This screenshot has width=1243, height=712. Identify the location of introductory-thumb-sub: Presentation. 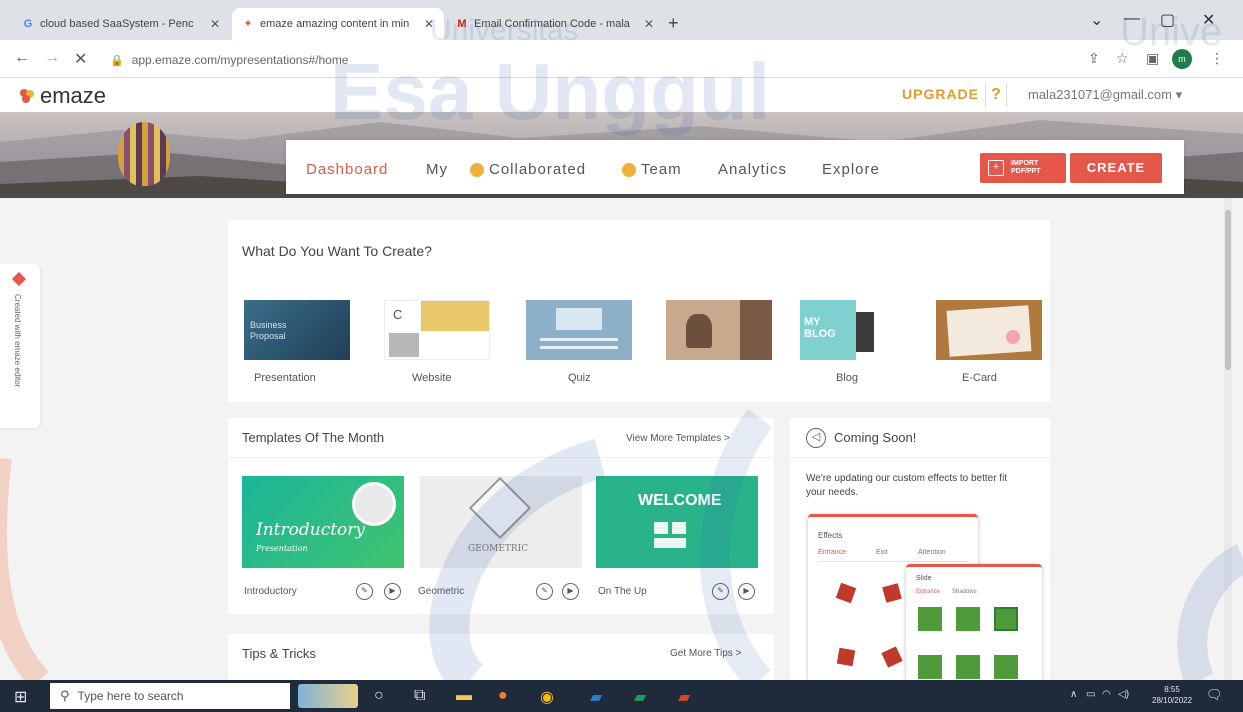
(282, 548).